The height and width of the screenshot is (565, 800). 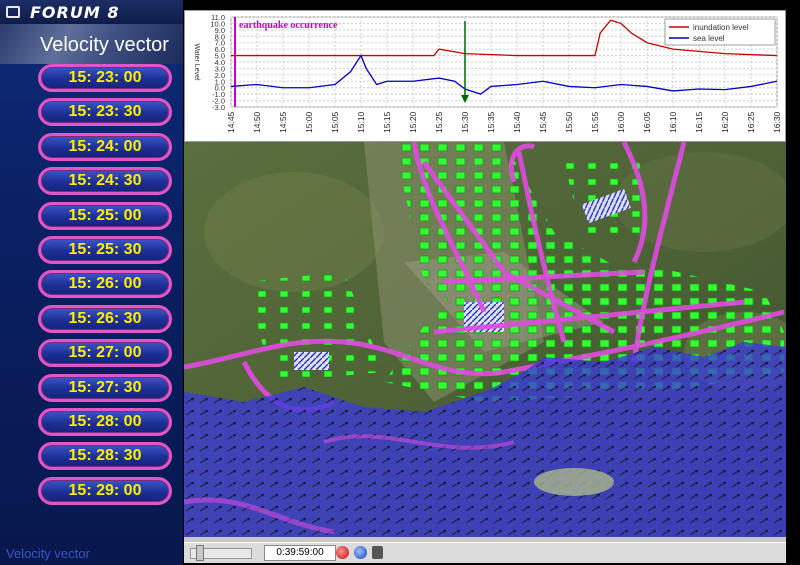 What do you see at coordinates (105, 387) in the screenshot?
I see `time-button: 15: 27: 30` at bounding box center [105, 387].